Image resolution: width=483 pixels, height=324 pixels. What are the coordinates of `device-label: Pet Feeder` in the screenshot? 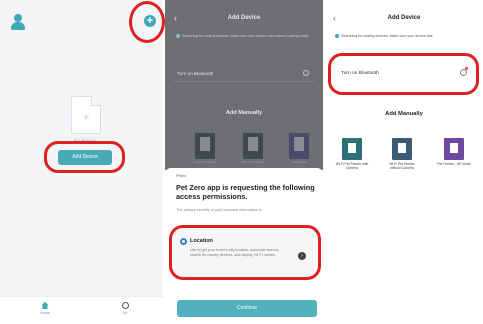 It's located at (299, 162).